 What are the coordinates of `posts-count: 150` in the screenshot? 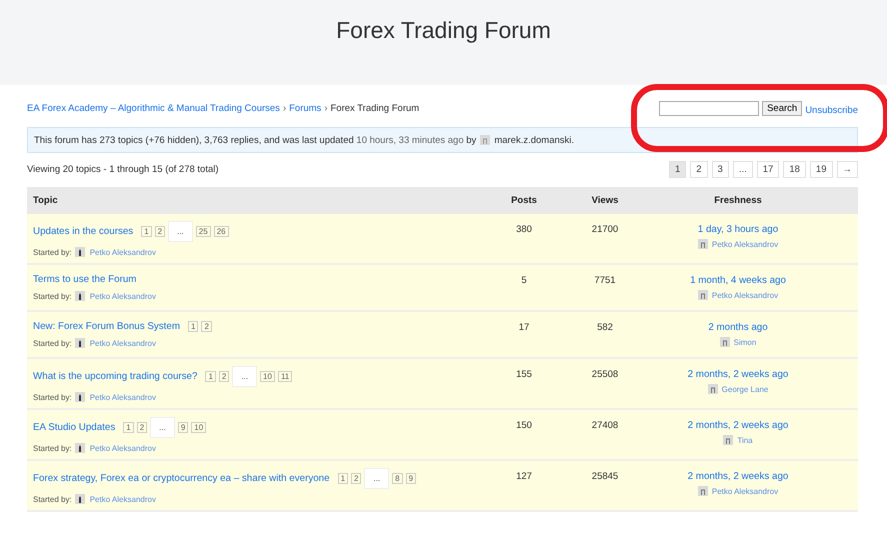 It's located at (524, 426).